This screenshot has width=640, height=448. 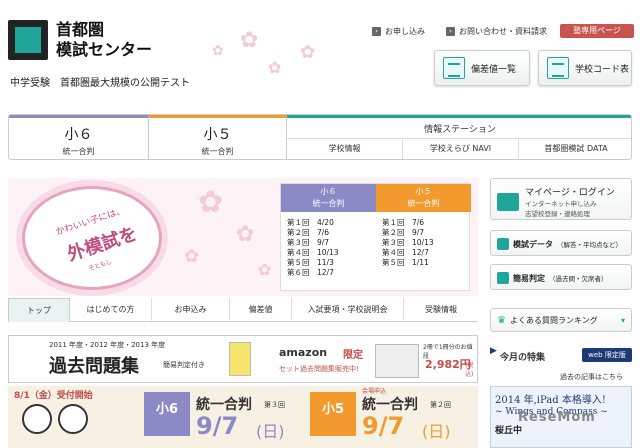 I want to click on sho6-exam-day: (日), so click(x=270, y=431).